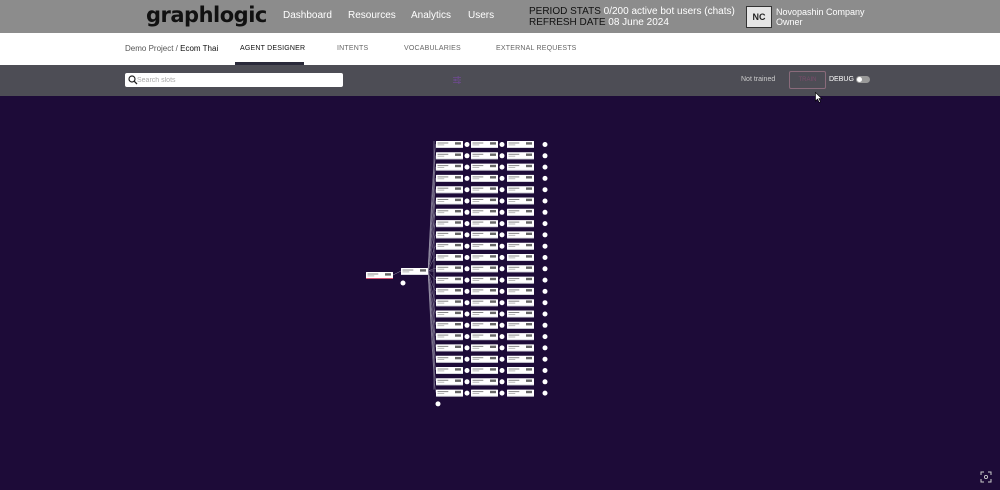 The height and width of the screenshot is (490, 1000). Describe the element at coordinates (414, 271) in the screenshot. I see `start-node` at that location.